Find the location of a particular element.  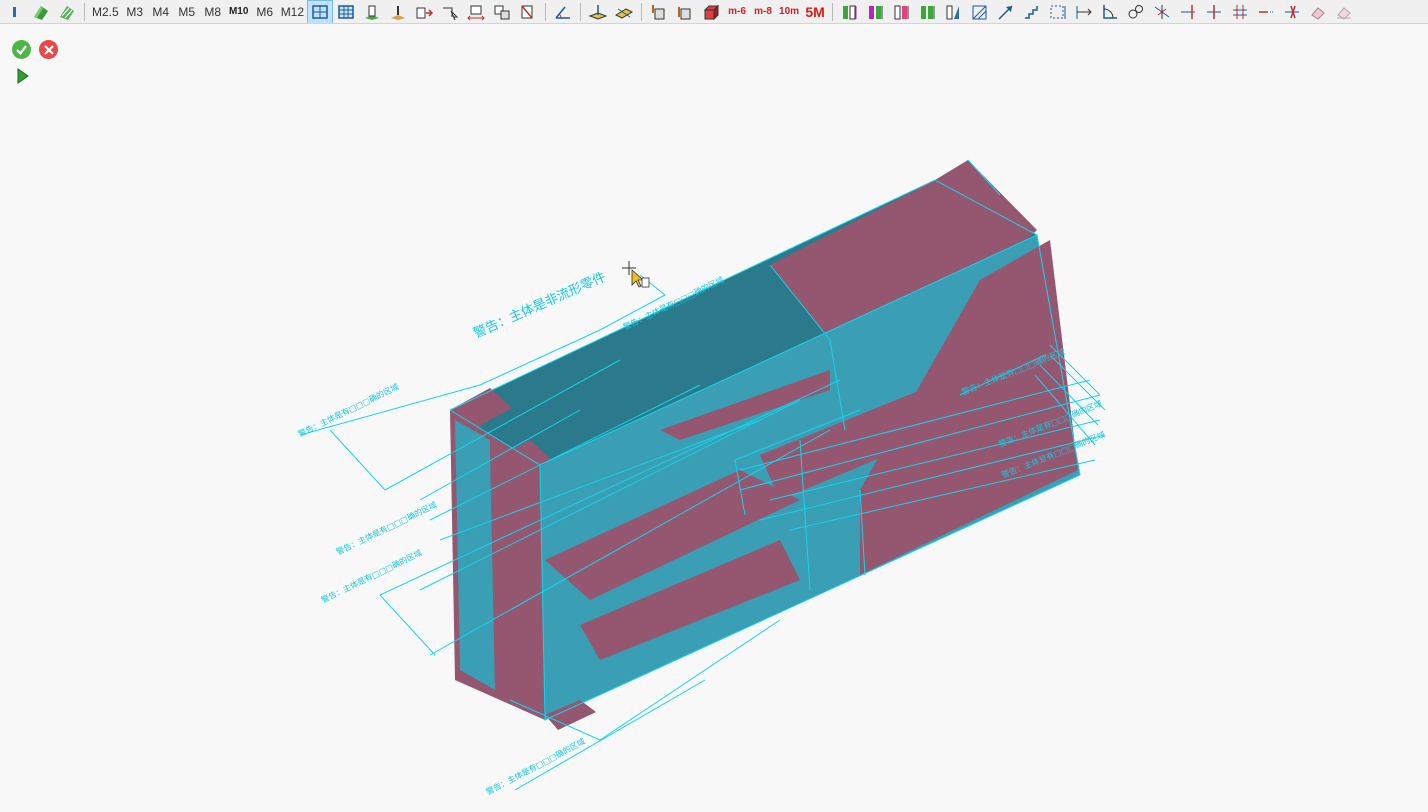

cross-red-icon is located at coordinates (1214, 12).